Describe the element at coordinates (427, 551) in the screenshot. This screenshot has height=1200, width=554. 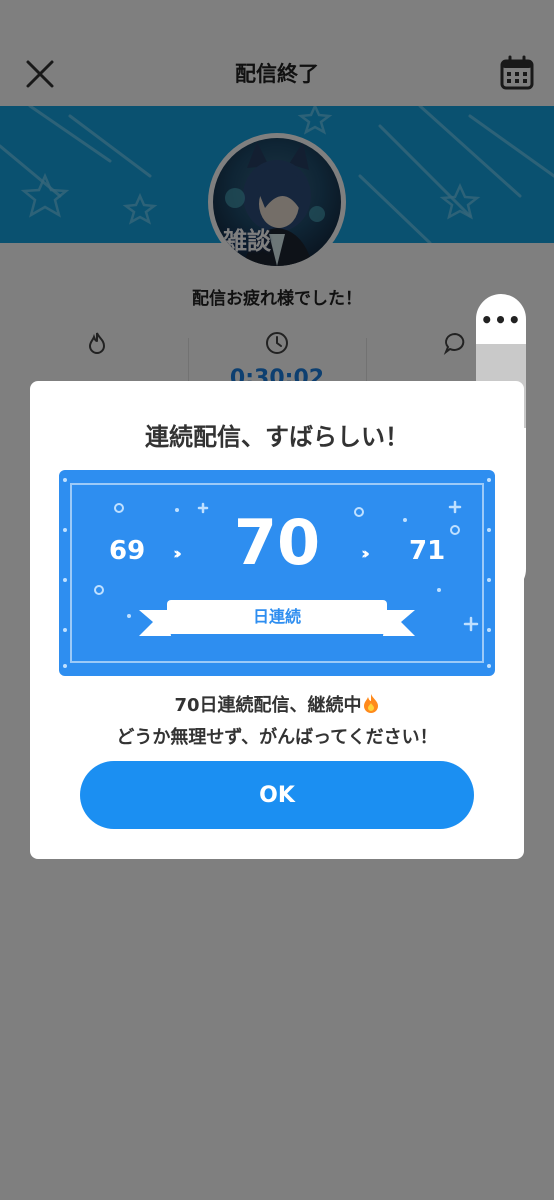
I see `next-day-count: 71` at that location.